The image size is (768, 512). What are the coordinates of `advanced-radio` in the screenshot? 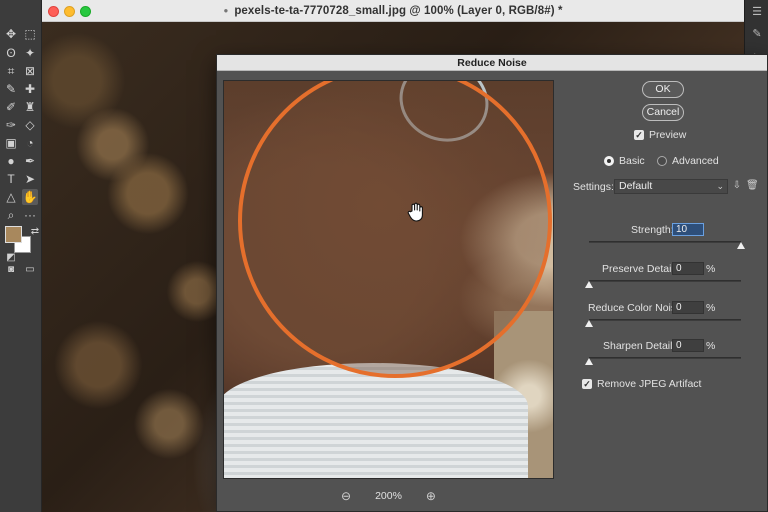 It's located at (662, 161).